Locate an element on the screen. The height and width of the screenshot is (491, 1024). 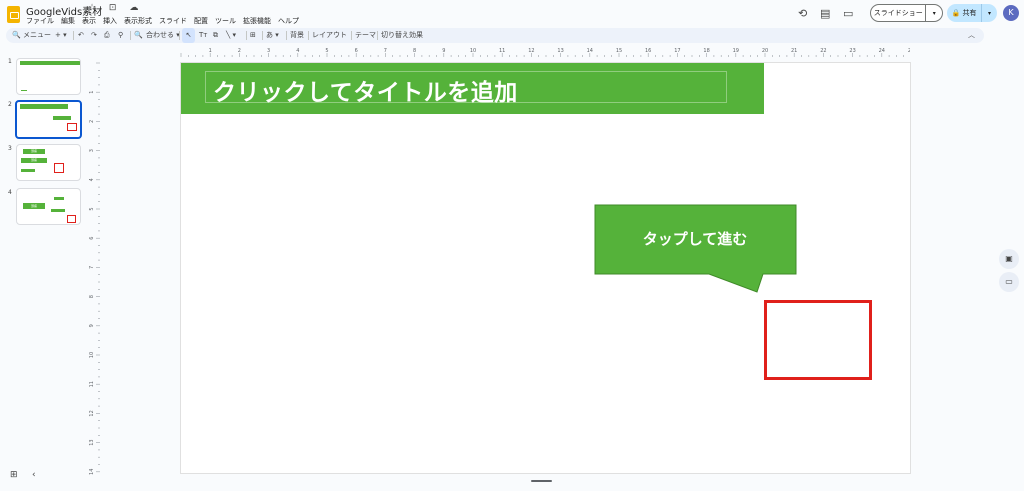
image-icon: ⧉ is located at coordinates (215, 35).